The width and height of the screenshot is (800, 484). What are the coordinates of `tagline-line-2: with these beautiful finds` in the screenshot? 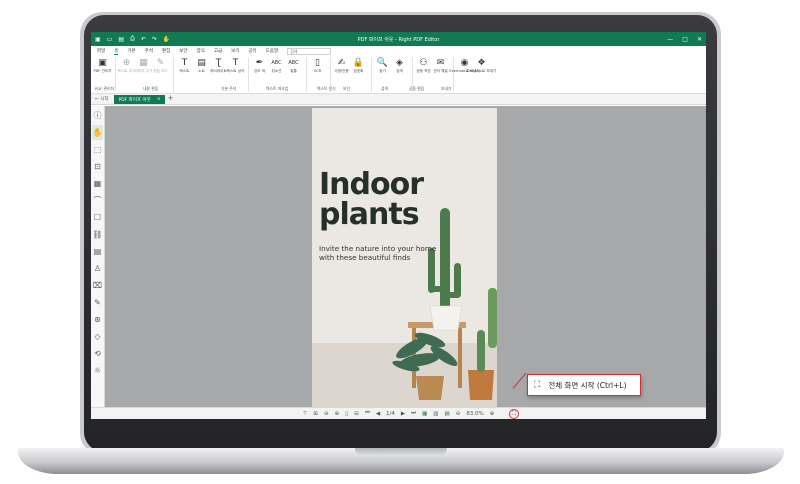 It's located at (365, 257).